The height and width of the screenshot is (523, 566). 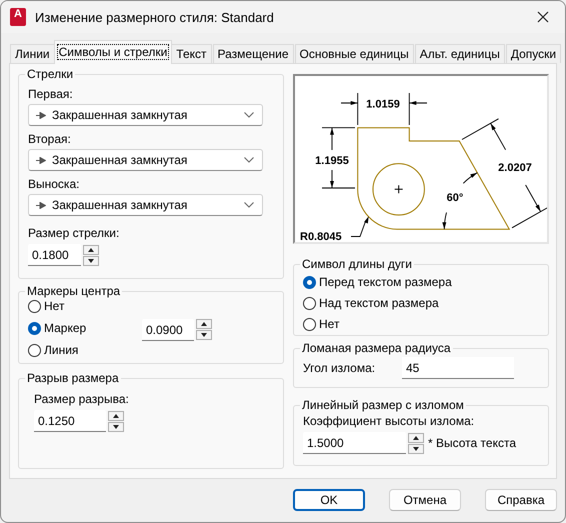 I want to click on field-label: Коэффициент высоты излома:, so click(x=389, y=421).